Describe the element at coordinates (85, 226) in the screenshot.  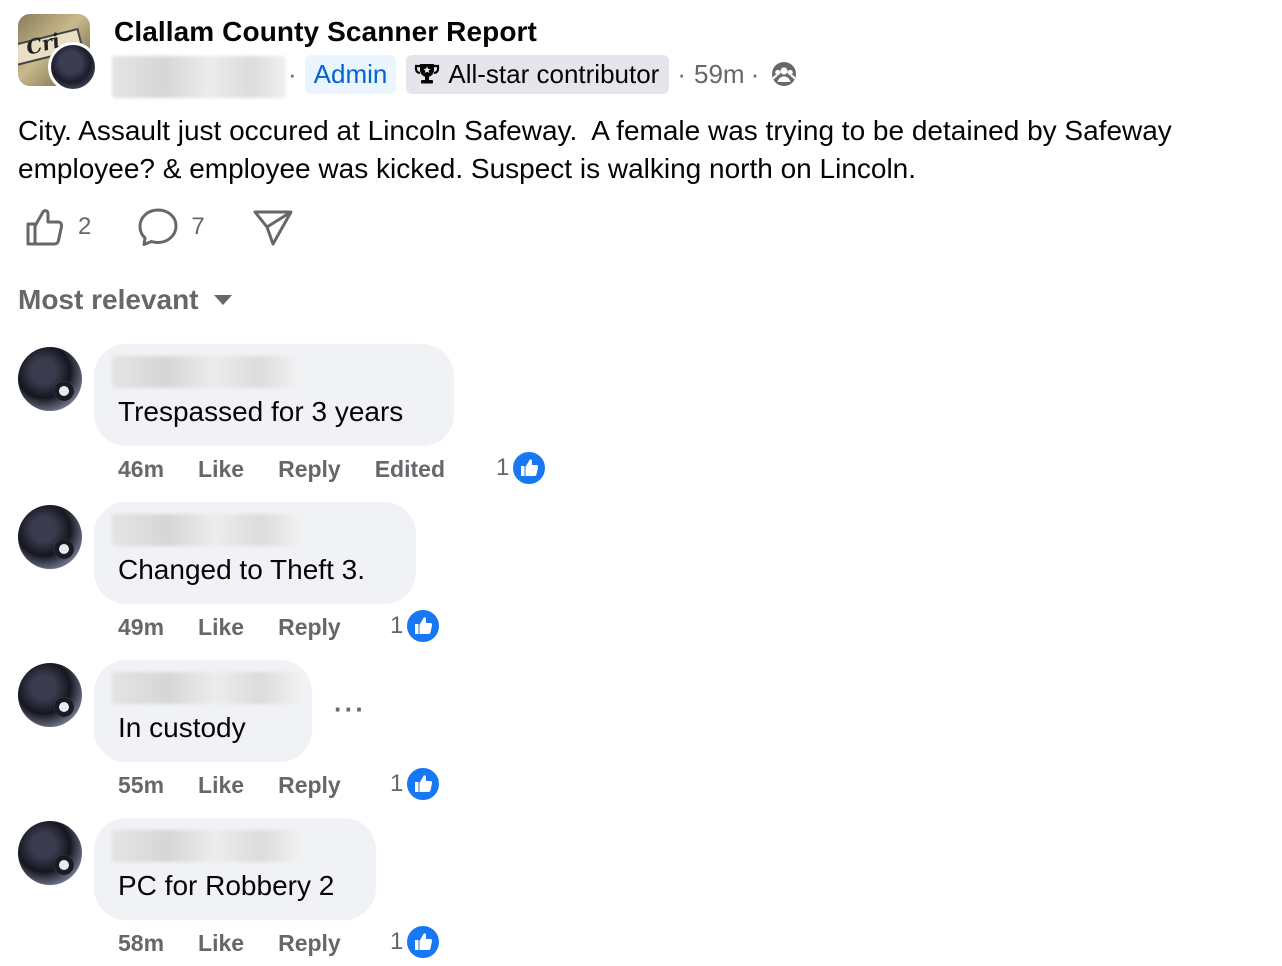
I see `like-count: 2` at that location.